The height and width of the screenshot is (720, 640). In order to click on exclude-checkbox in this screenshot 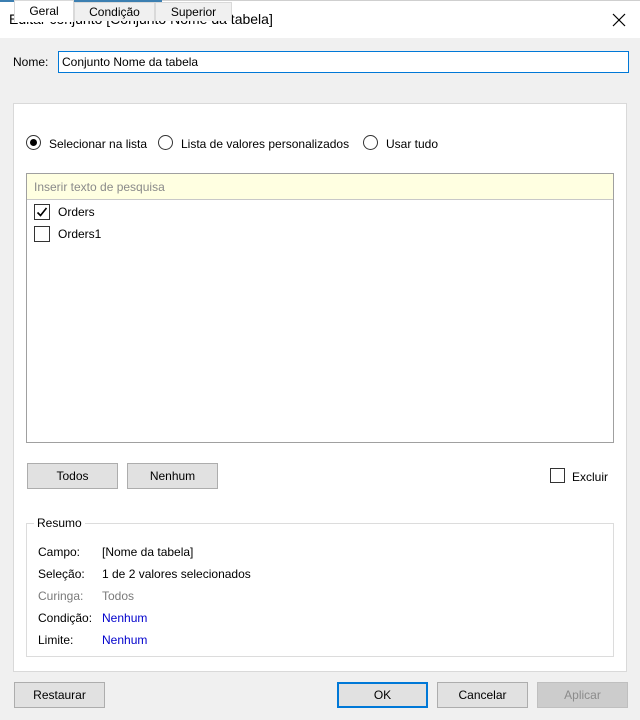, I will do `click(557, 475)`.